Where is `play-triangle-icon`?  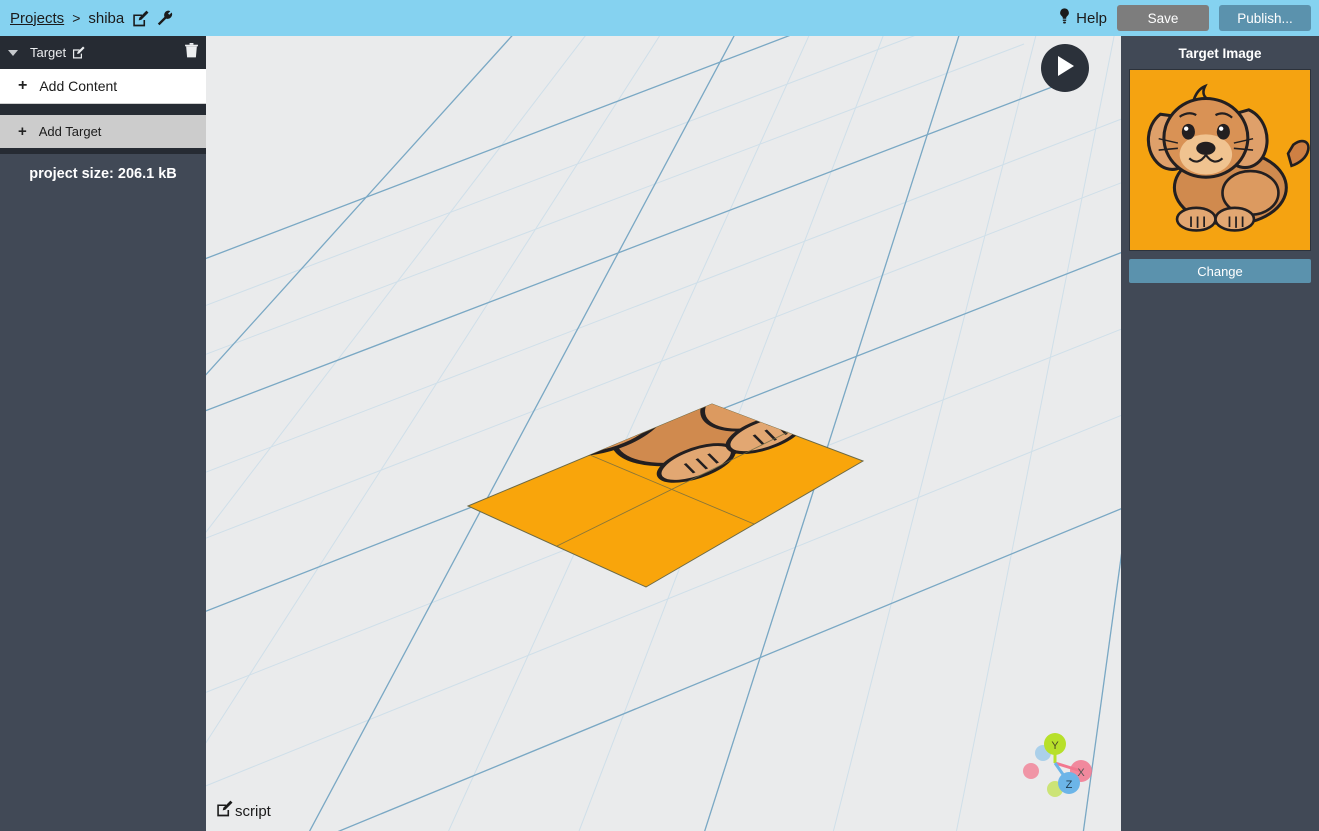 play-triangle-icon is located at coordinates (1065, 68).